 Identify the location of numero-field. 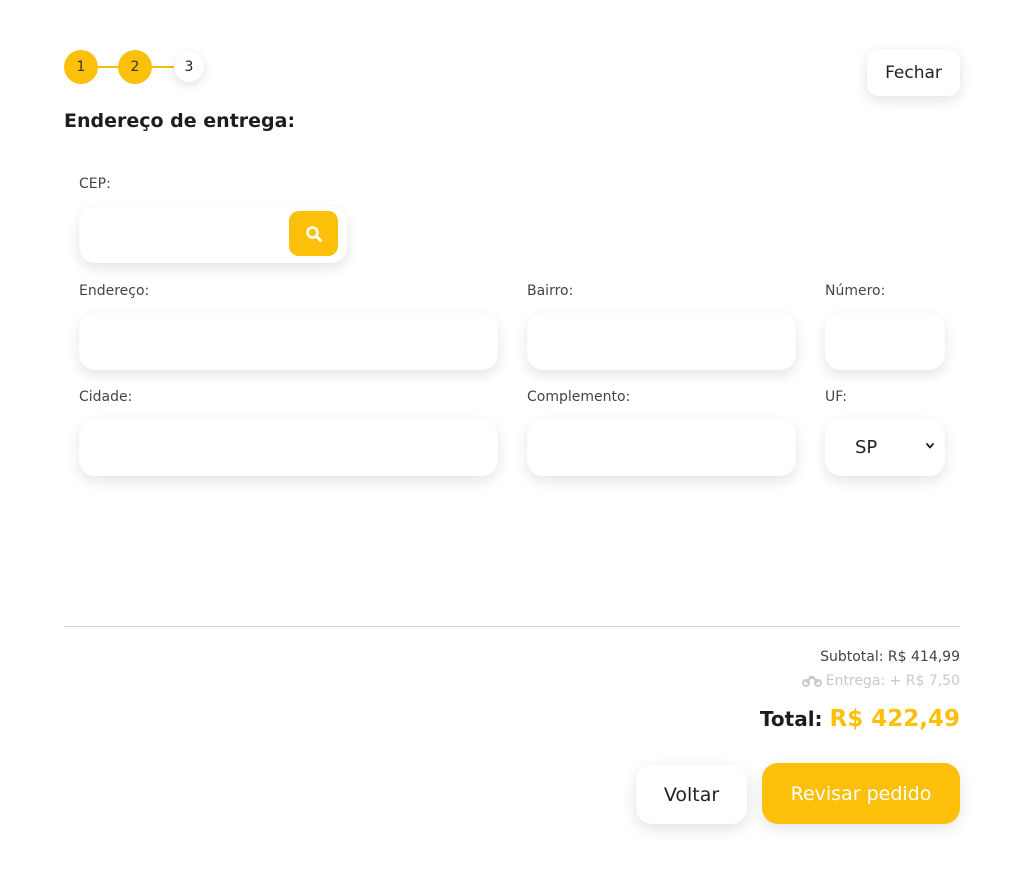
(885, 341).